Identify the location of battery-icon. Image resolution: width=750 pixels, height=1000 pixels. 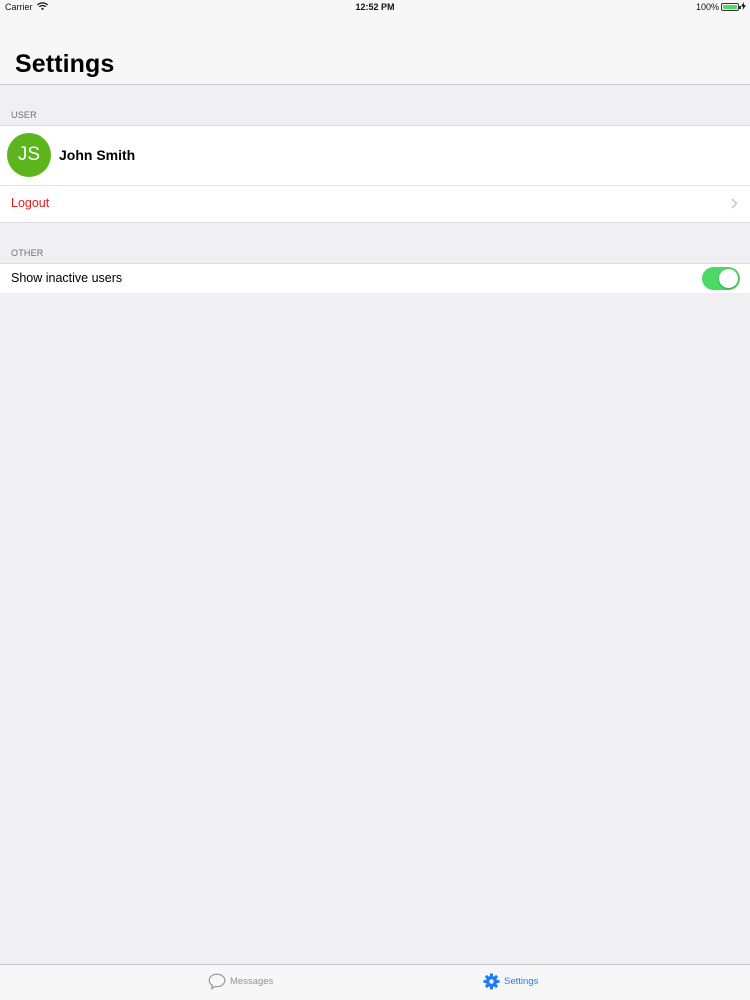
(731, 7).